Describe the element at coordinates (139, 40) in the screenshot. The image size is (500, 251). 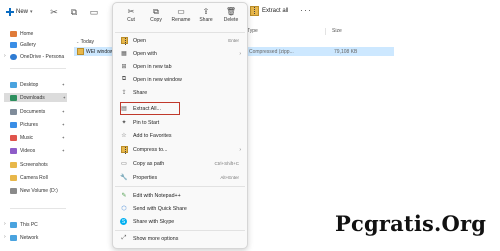
I see `menu-item-label: Open` at that location.